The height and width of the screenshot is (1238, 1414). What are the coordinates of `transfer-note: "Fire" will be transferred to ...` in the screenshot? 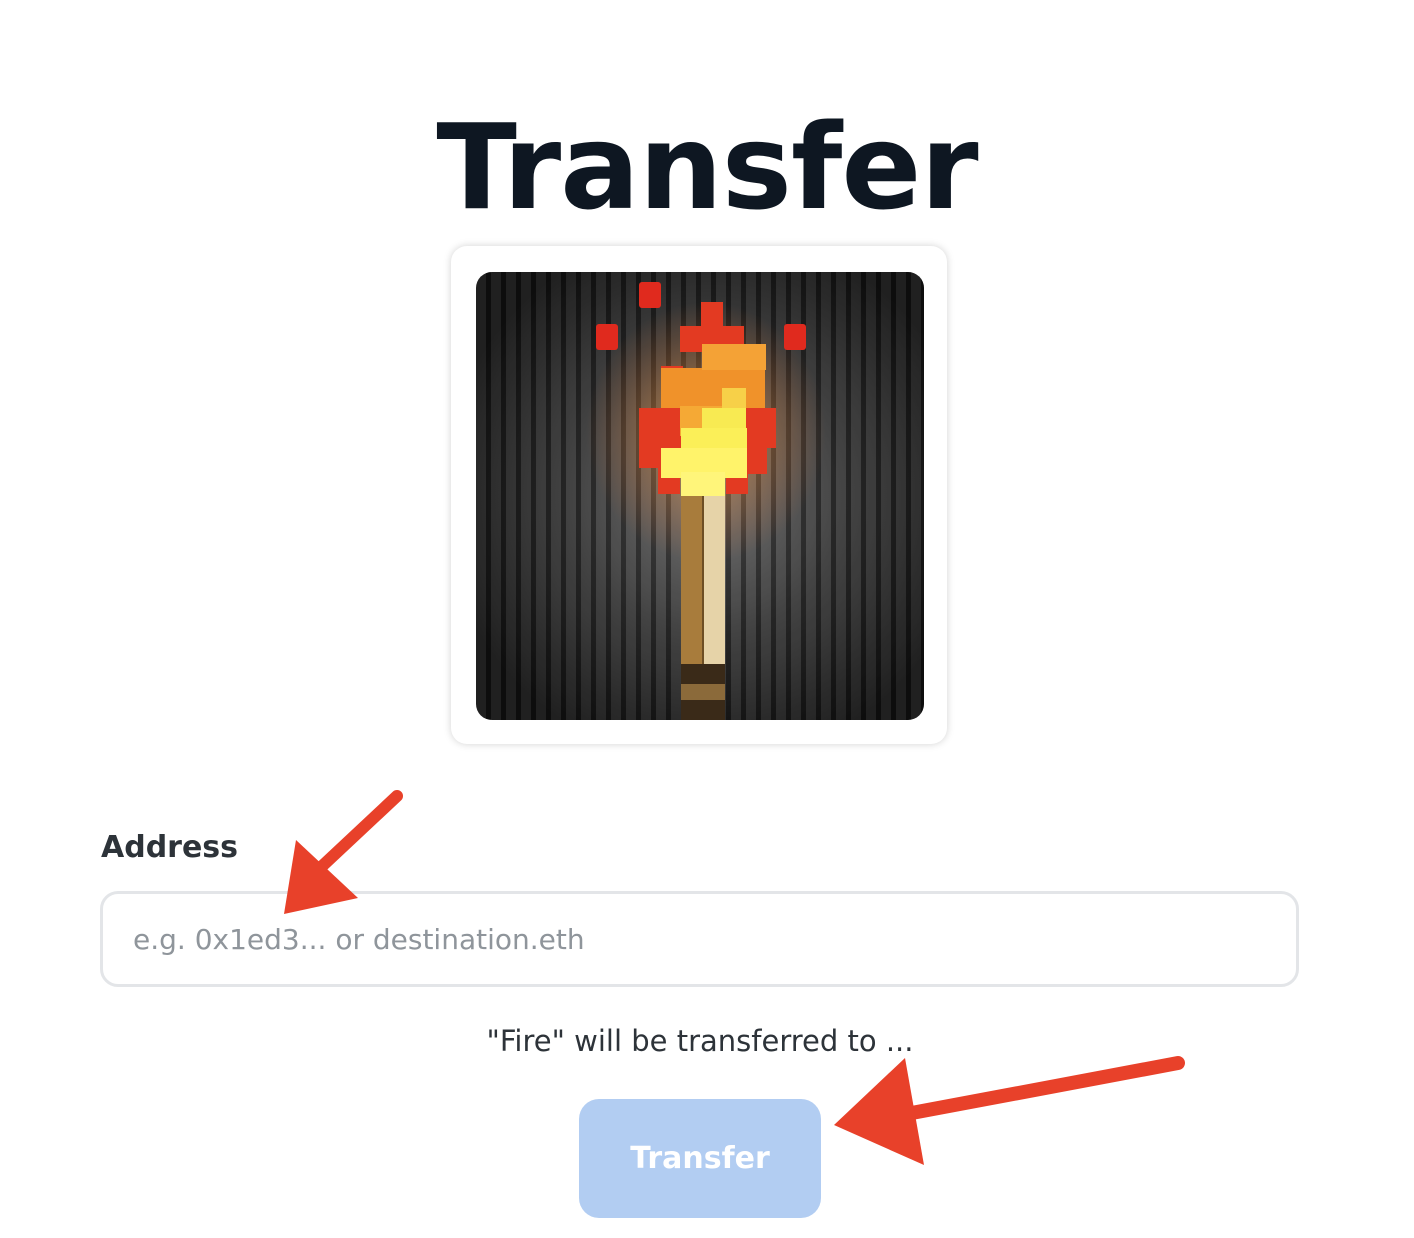 It's located at (700, 1041).